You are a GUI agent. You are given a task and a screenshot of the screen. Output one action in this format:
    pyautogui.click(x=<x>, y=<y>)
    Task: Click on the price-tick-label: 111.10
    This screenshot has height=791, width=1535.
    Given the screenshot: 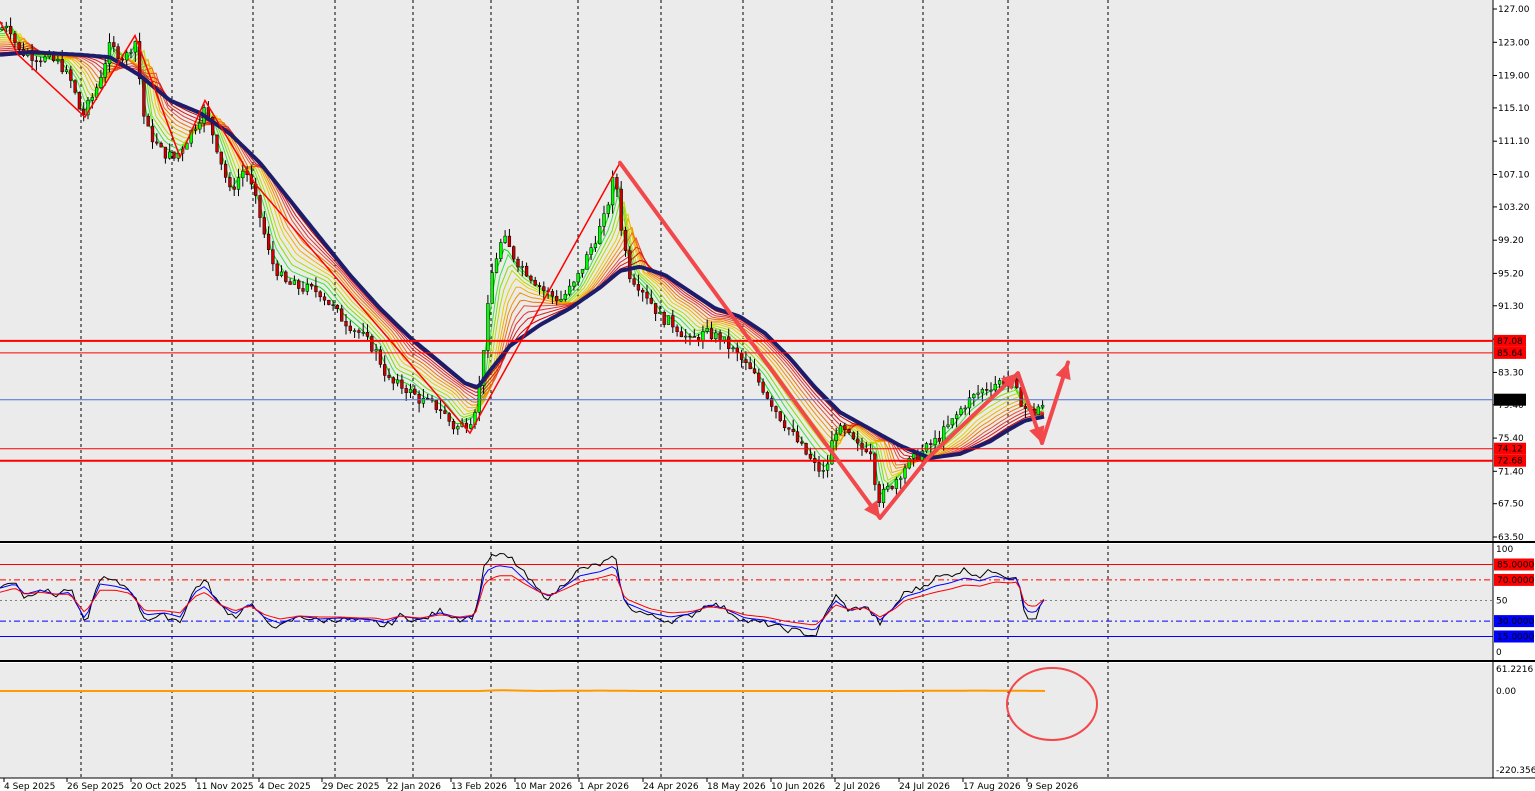 What is the action you would take?
    pyautogui.click(x=1514, y=142)
    